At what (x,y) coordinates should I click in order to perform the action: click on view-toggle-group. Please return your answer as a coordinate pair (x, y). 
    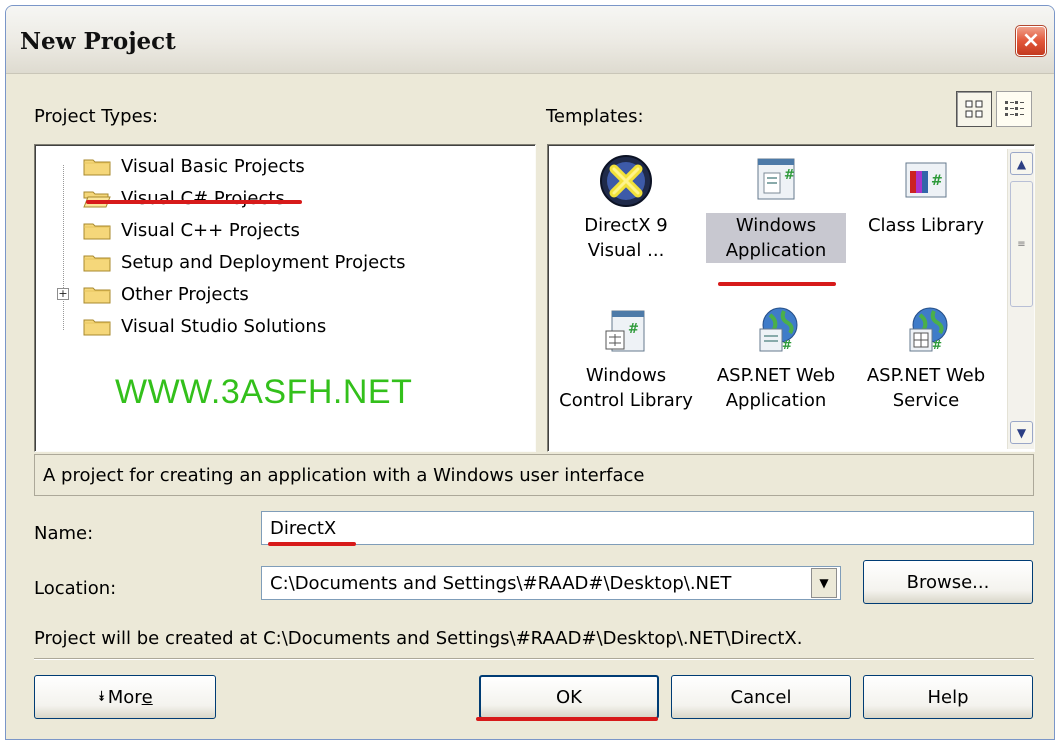
    Looking at the image, I should click on (996, 110).